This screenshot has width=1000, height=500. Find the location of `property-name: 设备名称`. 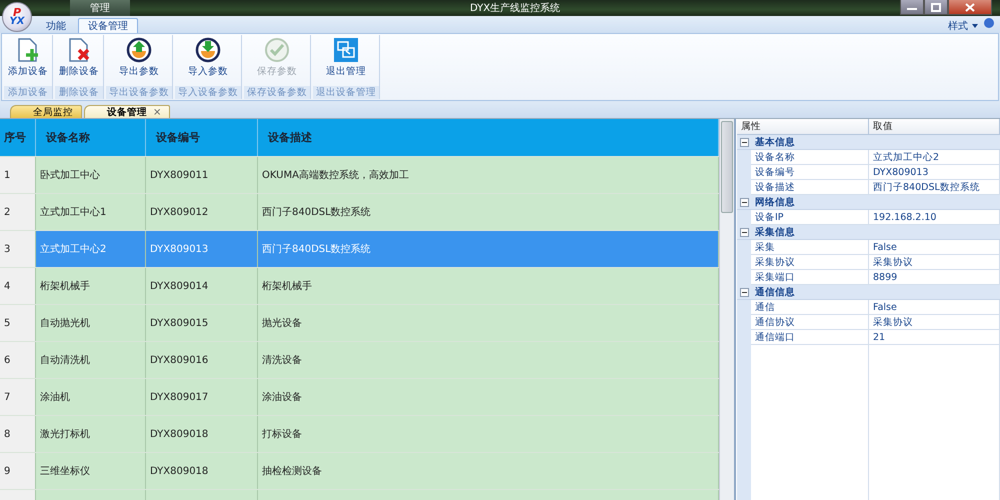

property-name: 设备名称 is located at coordinates (810, 157).